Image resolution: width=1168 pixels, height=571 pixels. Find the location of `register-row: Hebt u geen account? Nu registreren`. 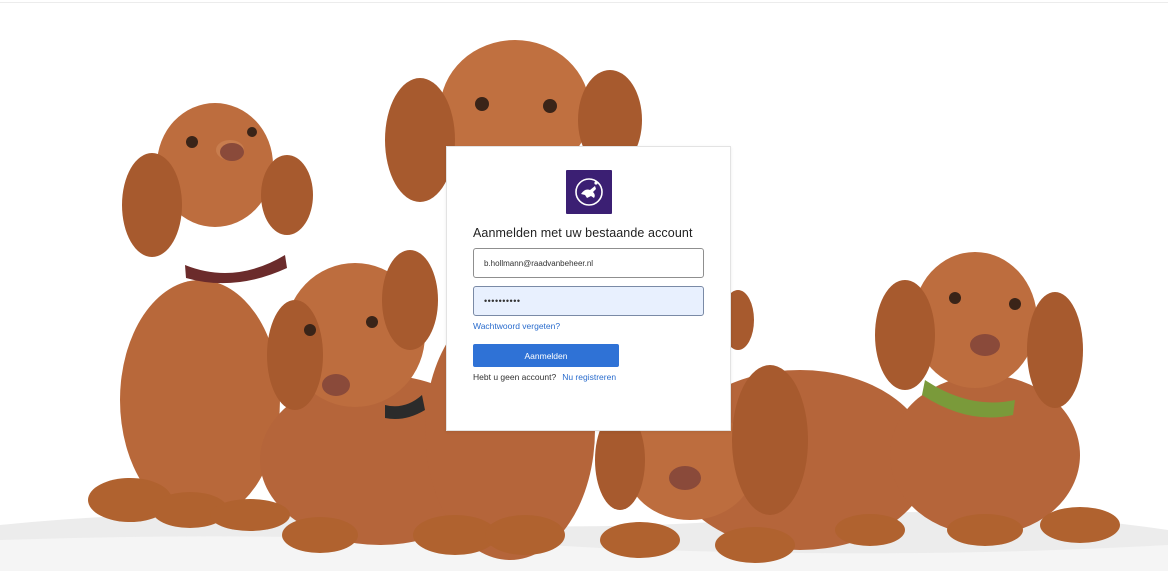

register-row: Hebt u geen account? Nu registreren is located at coordinates (544, 377).